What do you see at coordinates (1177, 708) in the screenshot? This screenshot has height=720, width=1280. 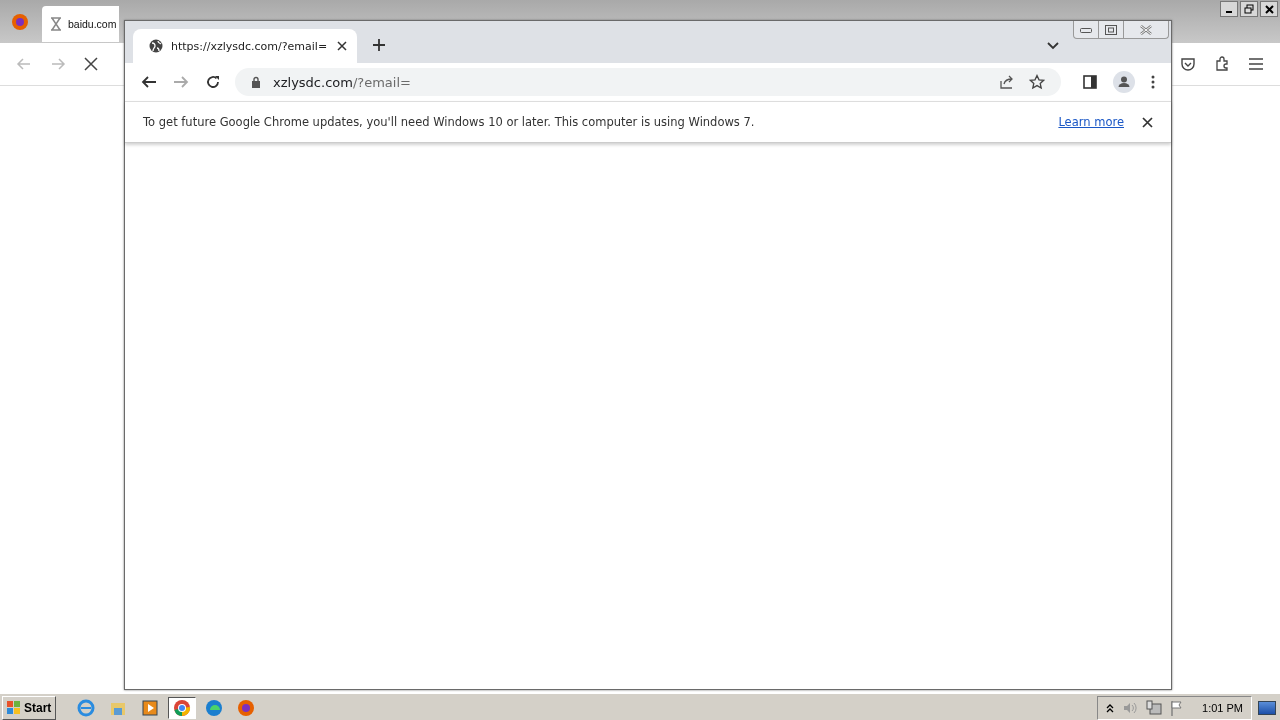 I see `flag-icon` at bounding box center [1177, 708].